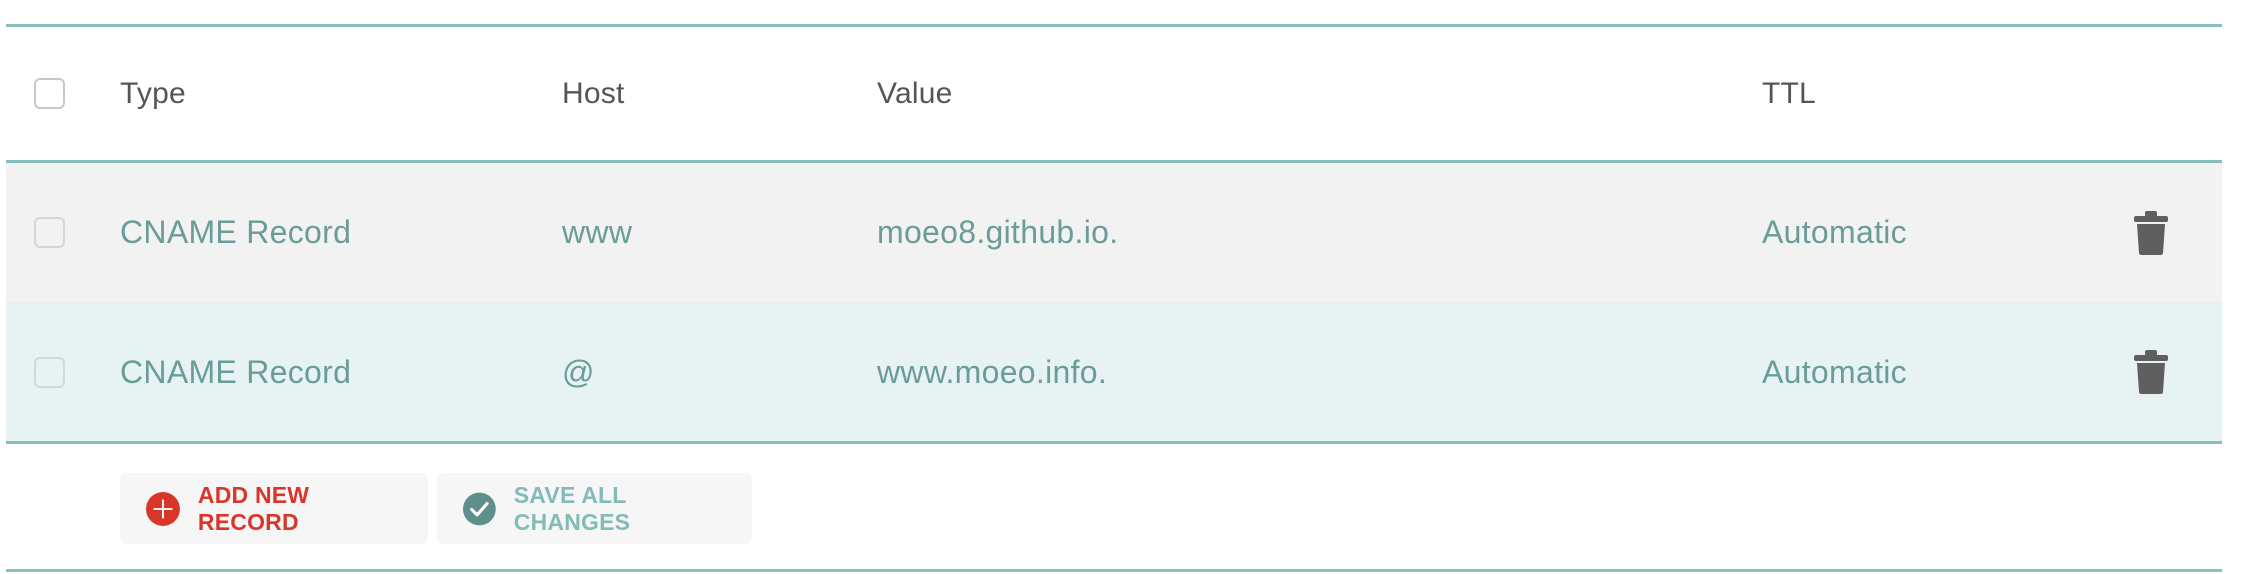  What do you see at coordinates (593, 93) in the screenshot?
I see `column-header-host: Host` at bounding box center [593, 93].